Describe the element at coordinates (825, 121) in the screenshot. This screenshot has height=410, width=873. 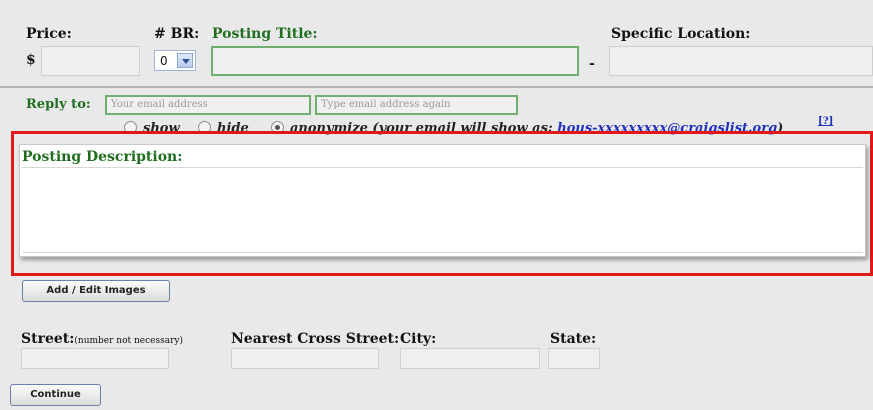
I see `help-link: [?]` at that location.